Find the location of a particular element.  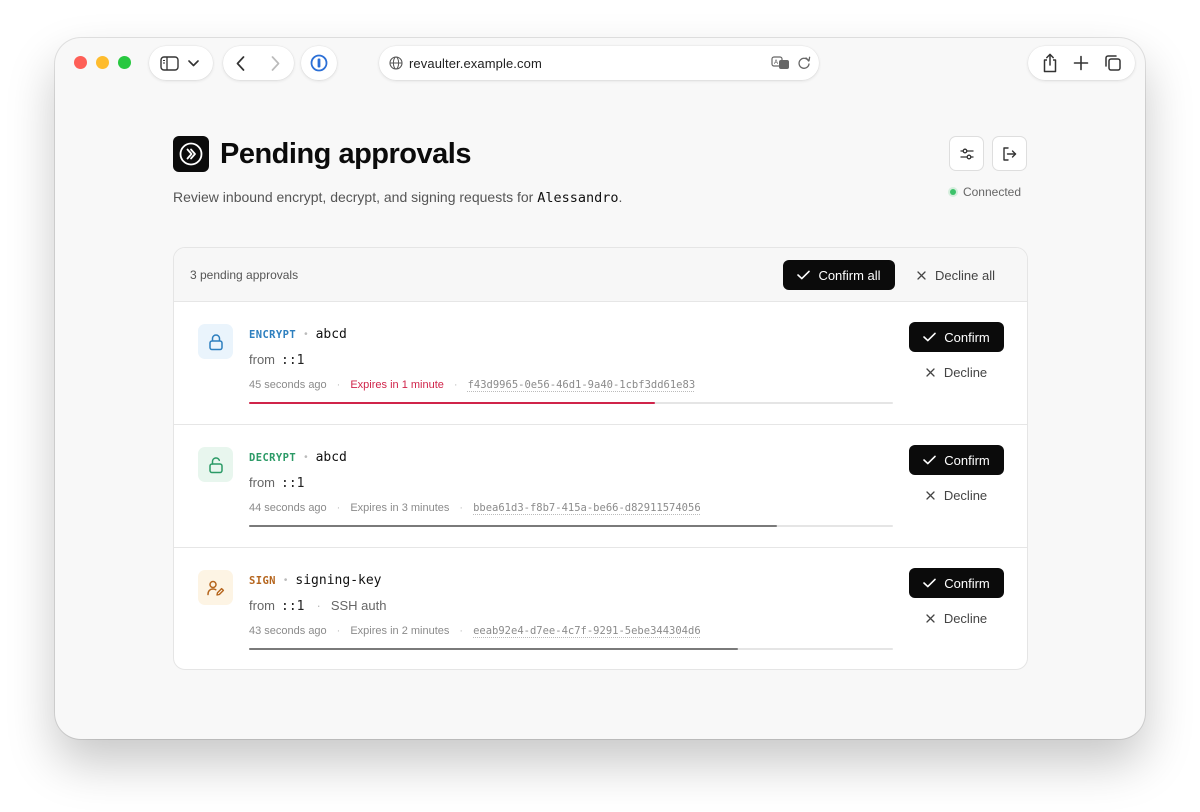

request-age: 43 seconds ago is located at coordinates (288, 631).